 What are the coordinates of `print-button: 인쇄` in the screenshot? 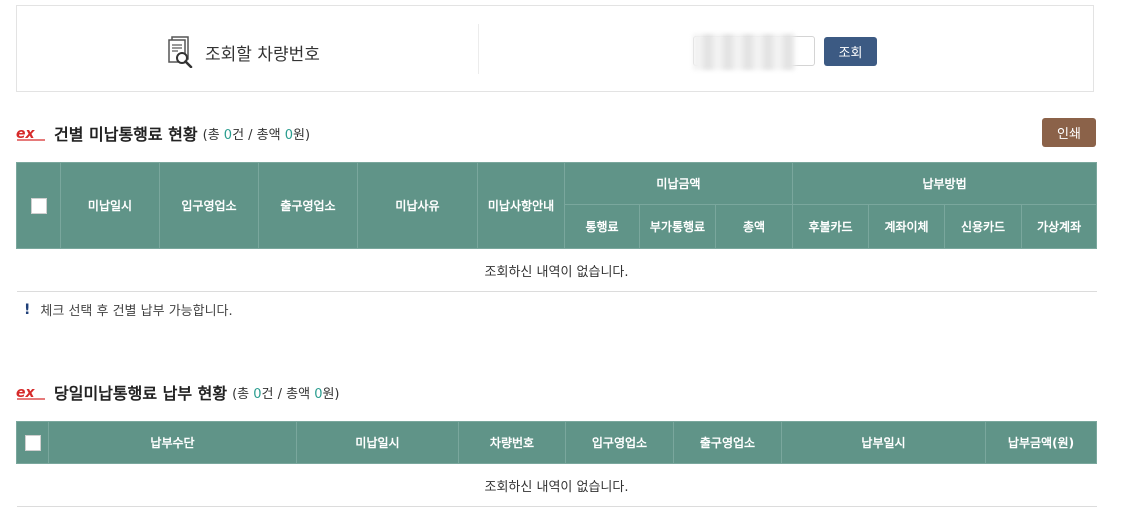 It's located at (1069, 132).